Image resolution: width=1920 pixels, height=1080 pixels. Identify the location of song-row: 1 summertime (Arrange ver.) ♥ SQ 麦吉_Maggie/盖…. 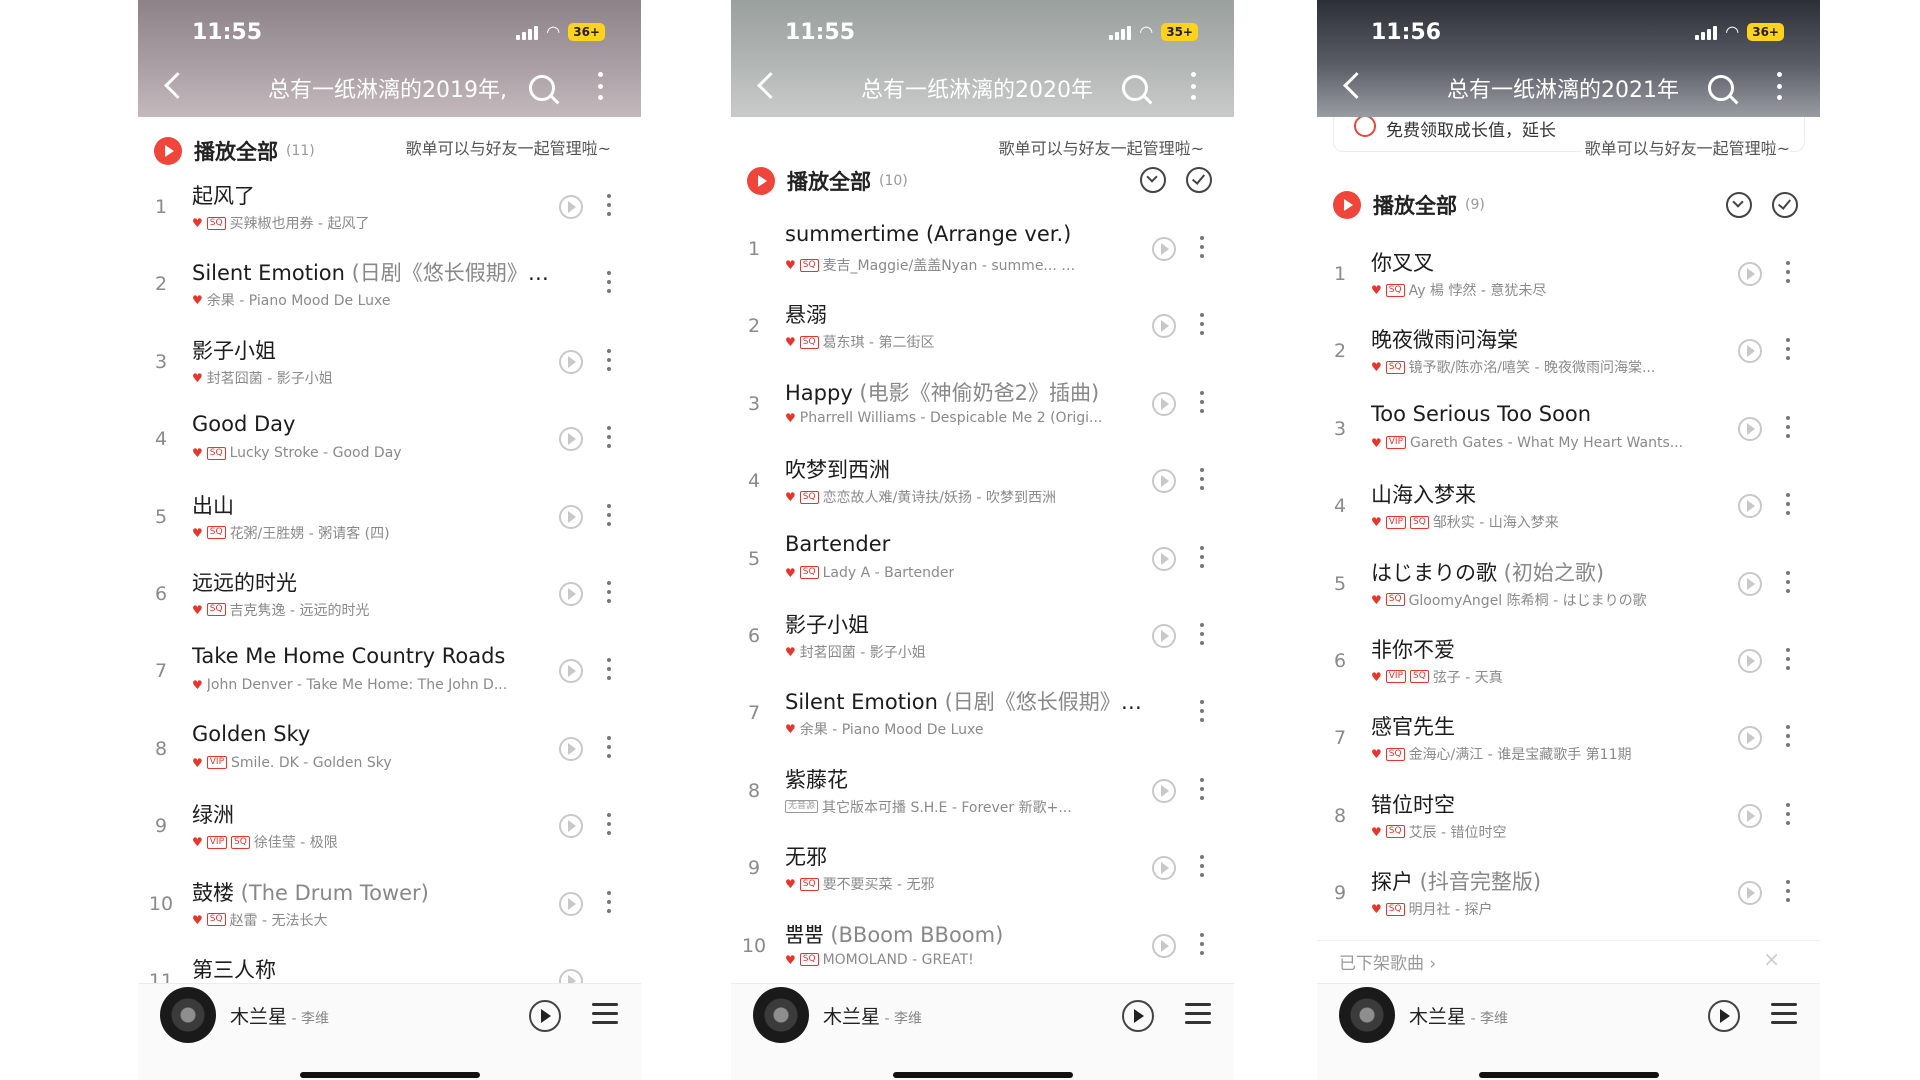
(982, 250).